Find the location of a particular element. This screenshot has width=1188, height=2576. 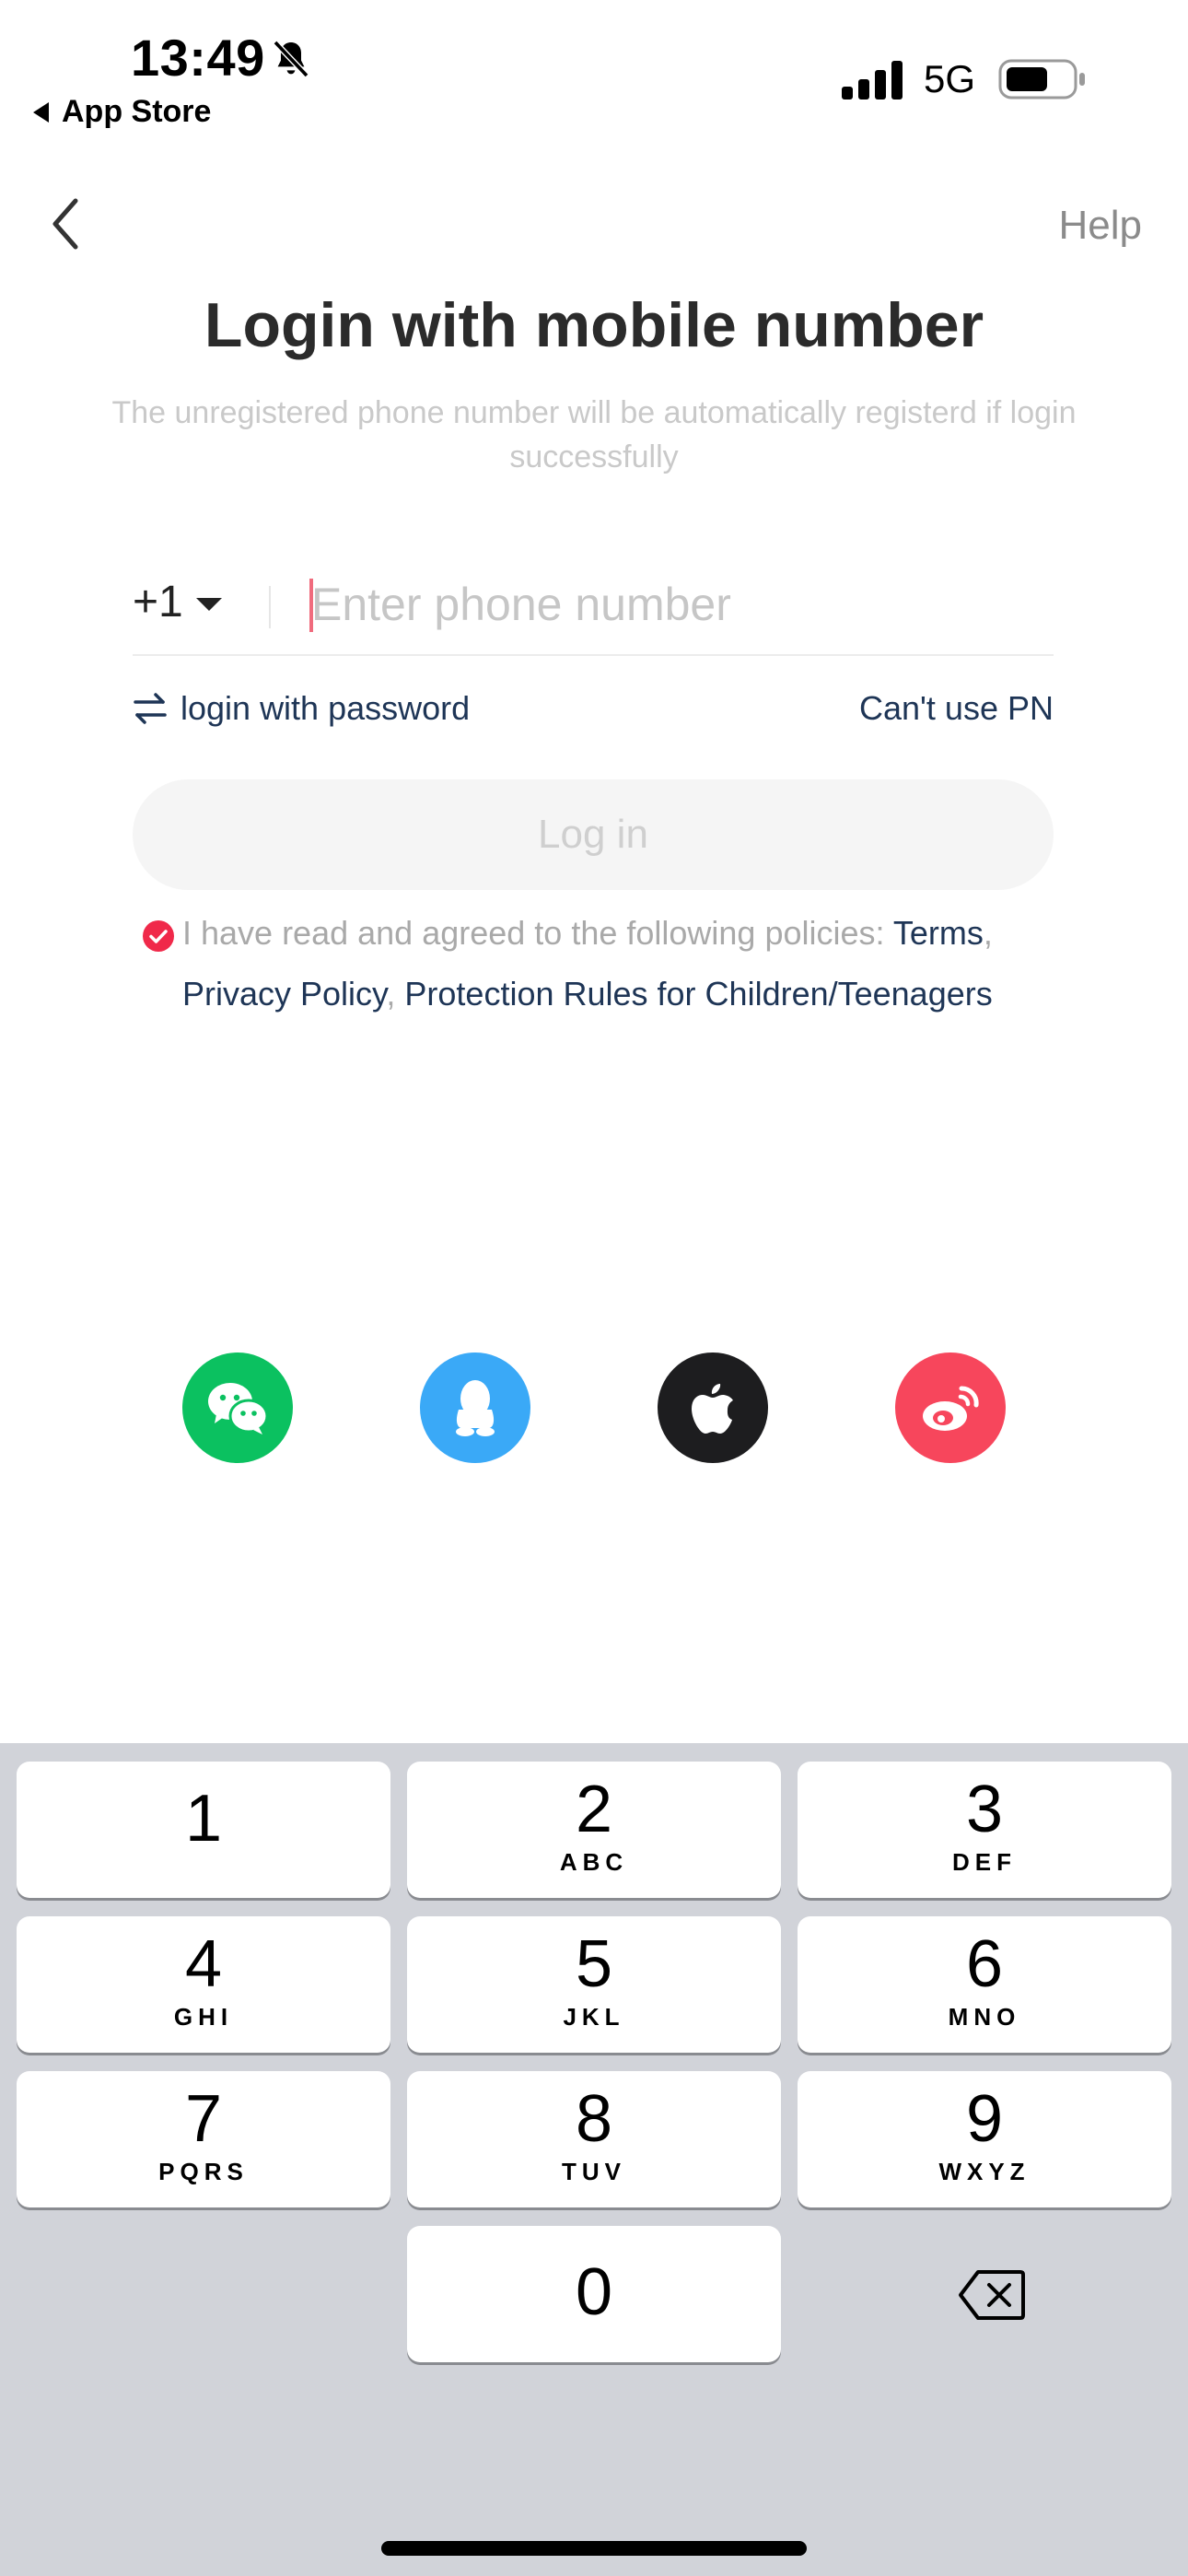

login-with-password-link: login with password is located at coordinates (301, 708).